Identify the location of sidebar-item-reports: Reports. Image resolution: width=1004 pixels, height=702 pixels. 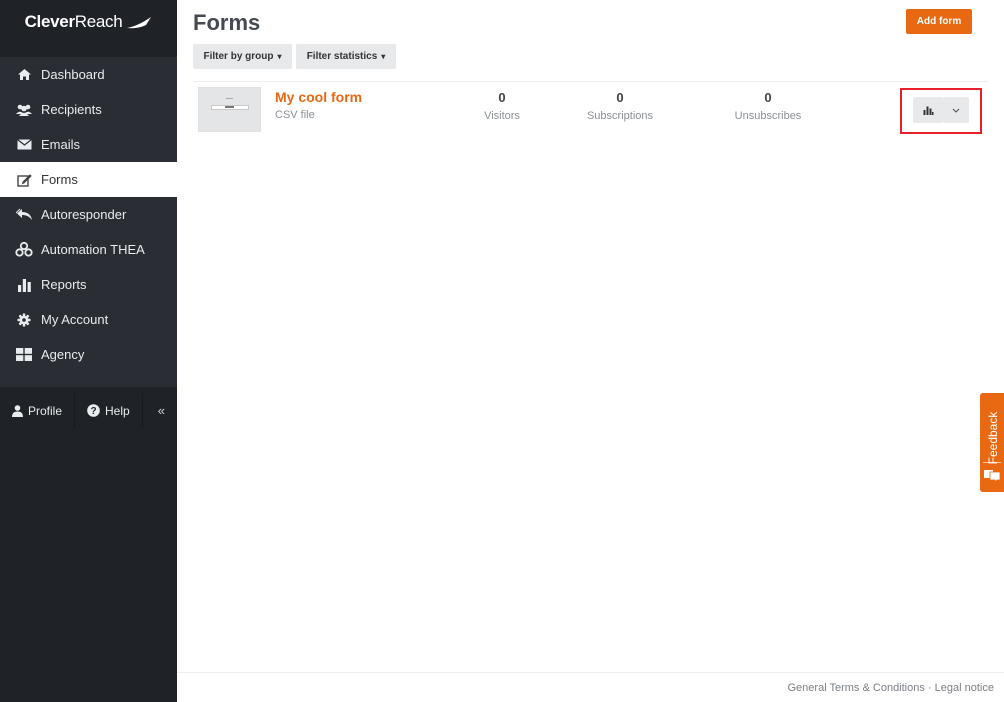
(88, 284).